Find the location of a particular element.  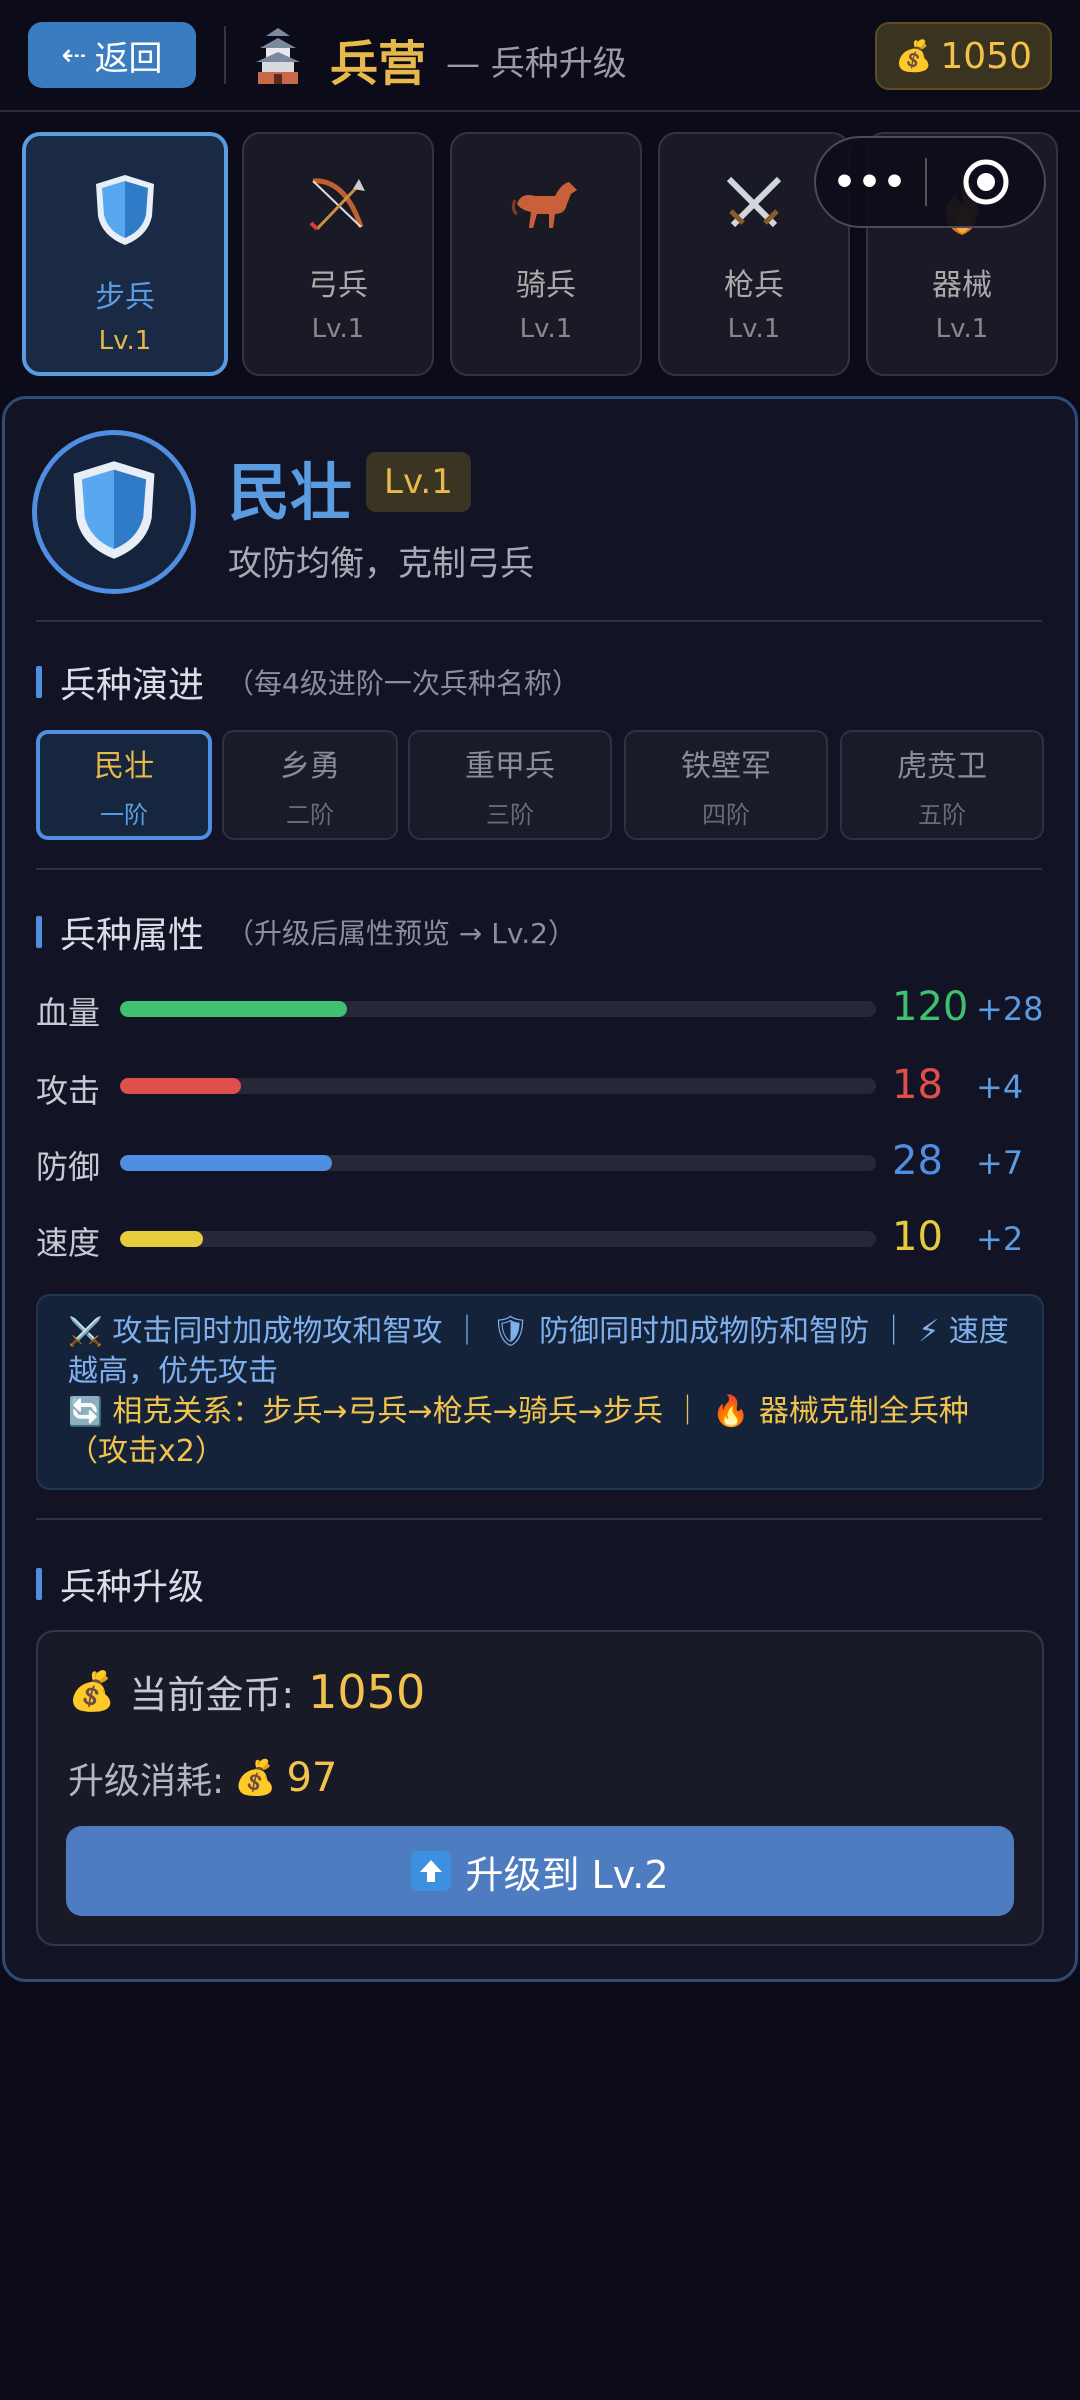

unit-name: 民壮 is located at coordinates (290, 492).